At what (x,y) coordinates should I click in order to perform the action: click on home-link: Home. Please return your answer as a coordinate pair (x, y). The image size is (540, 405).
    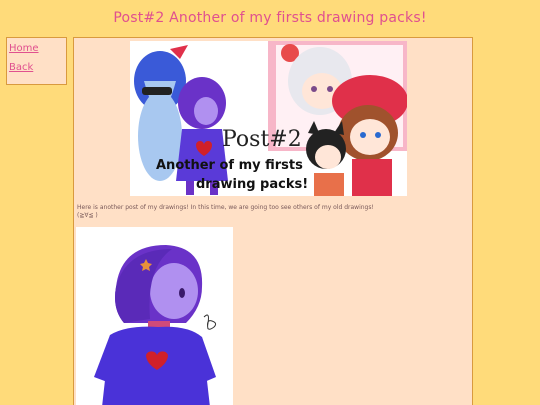
    Looking at the image, I should click on (37, 48).